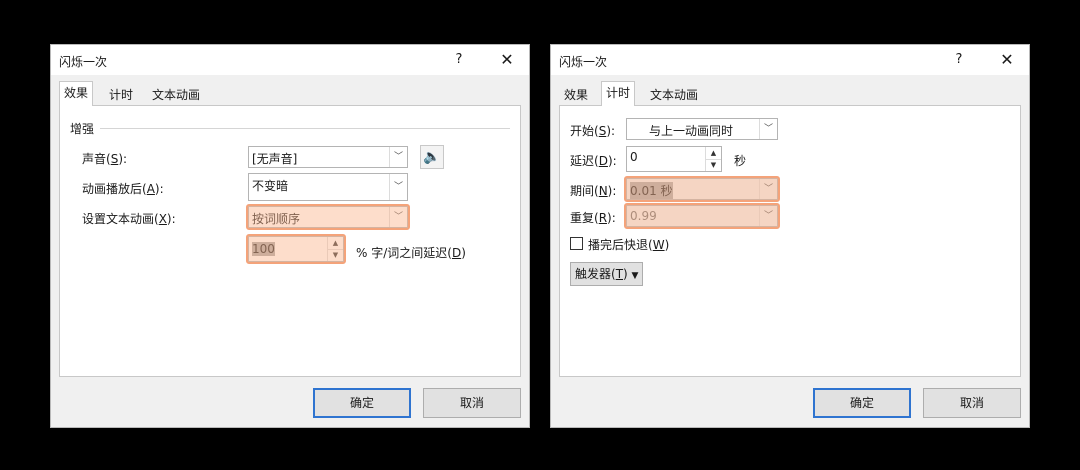  What do you see at coordinates (651, 190) in the screenshot?
I see `duration-value: 0.01 秒` at bounding box center [651, 190].